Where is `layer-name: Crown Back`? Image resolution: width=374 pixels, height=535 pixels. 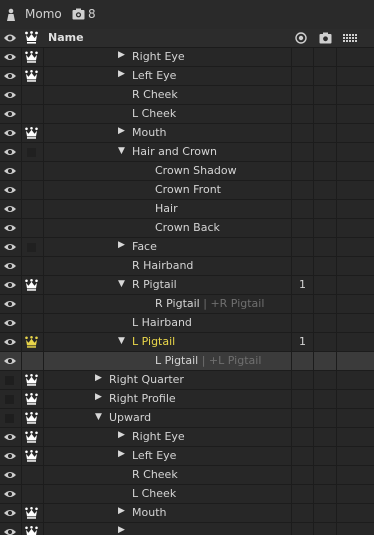 layer-name: Crown Back is located at coordinates (187, 227).